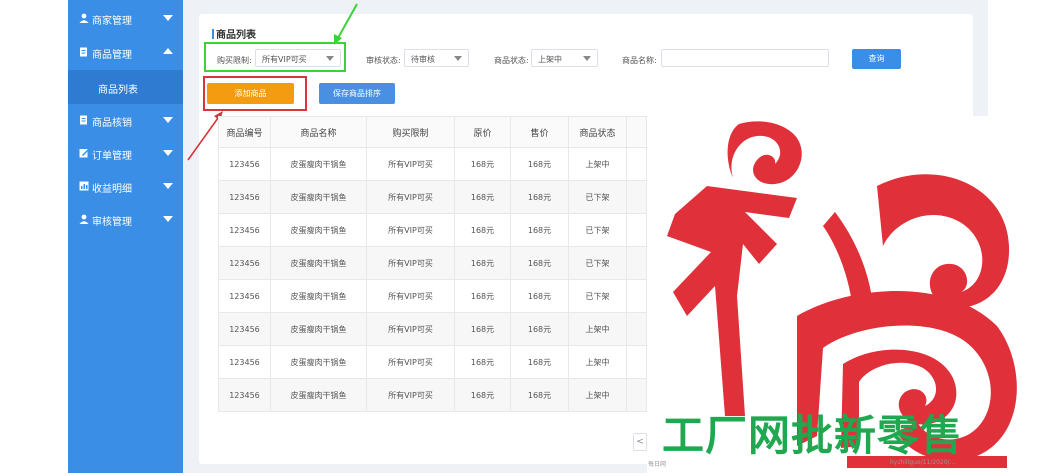  Describe the element at coordinates (636, 132) in the screenshot. I see `column-header-more` at that location.